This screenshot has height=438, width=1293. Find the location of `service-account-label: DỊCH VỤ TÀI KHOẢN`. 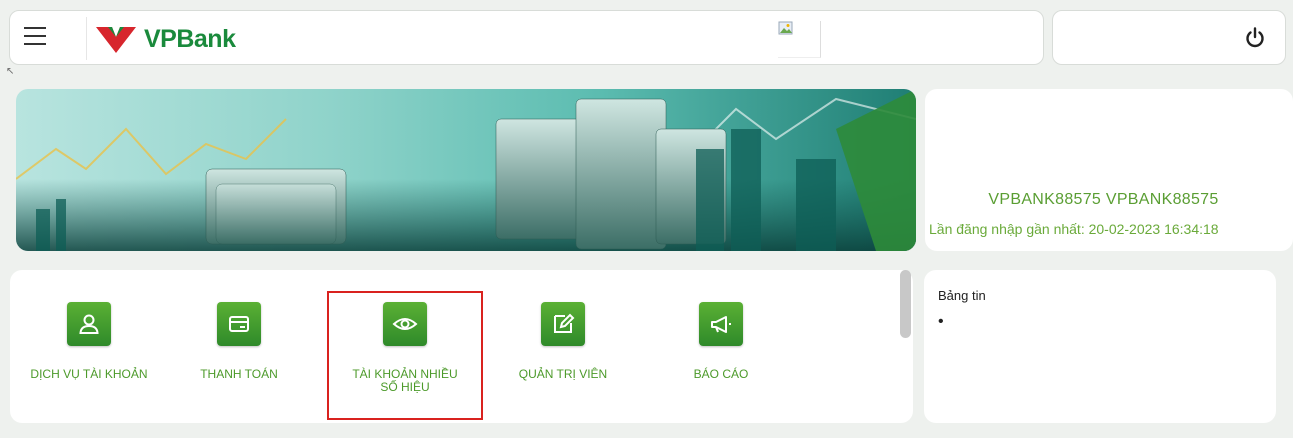

service-account-label: DỊCH VỤ TÀI KHOẢN is located at coordinates (89, 374).